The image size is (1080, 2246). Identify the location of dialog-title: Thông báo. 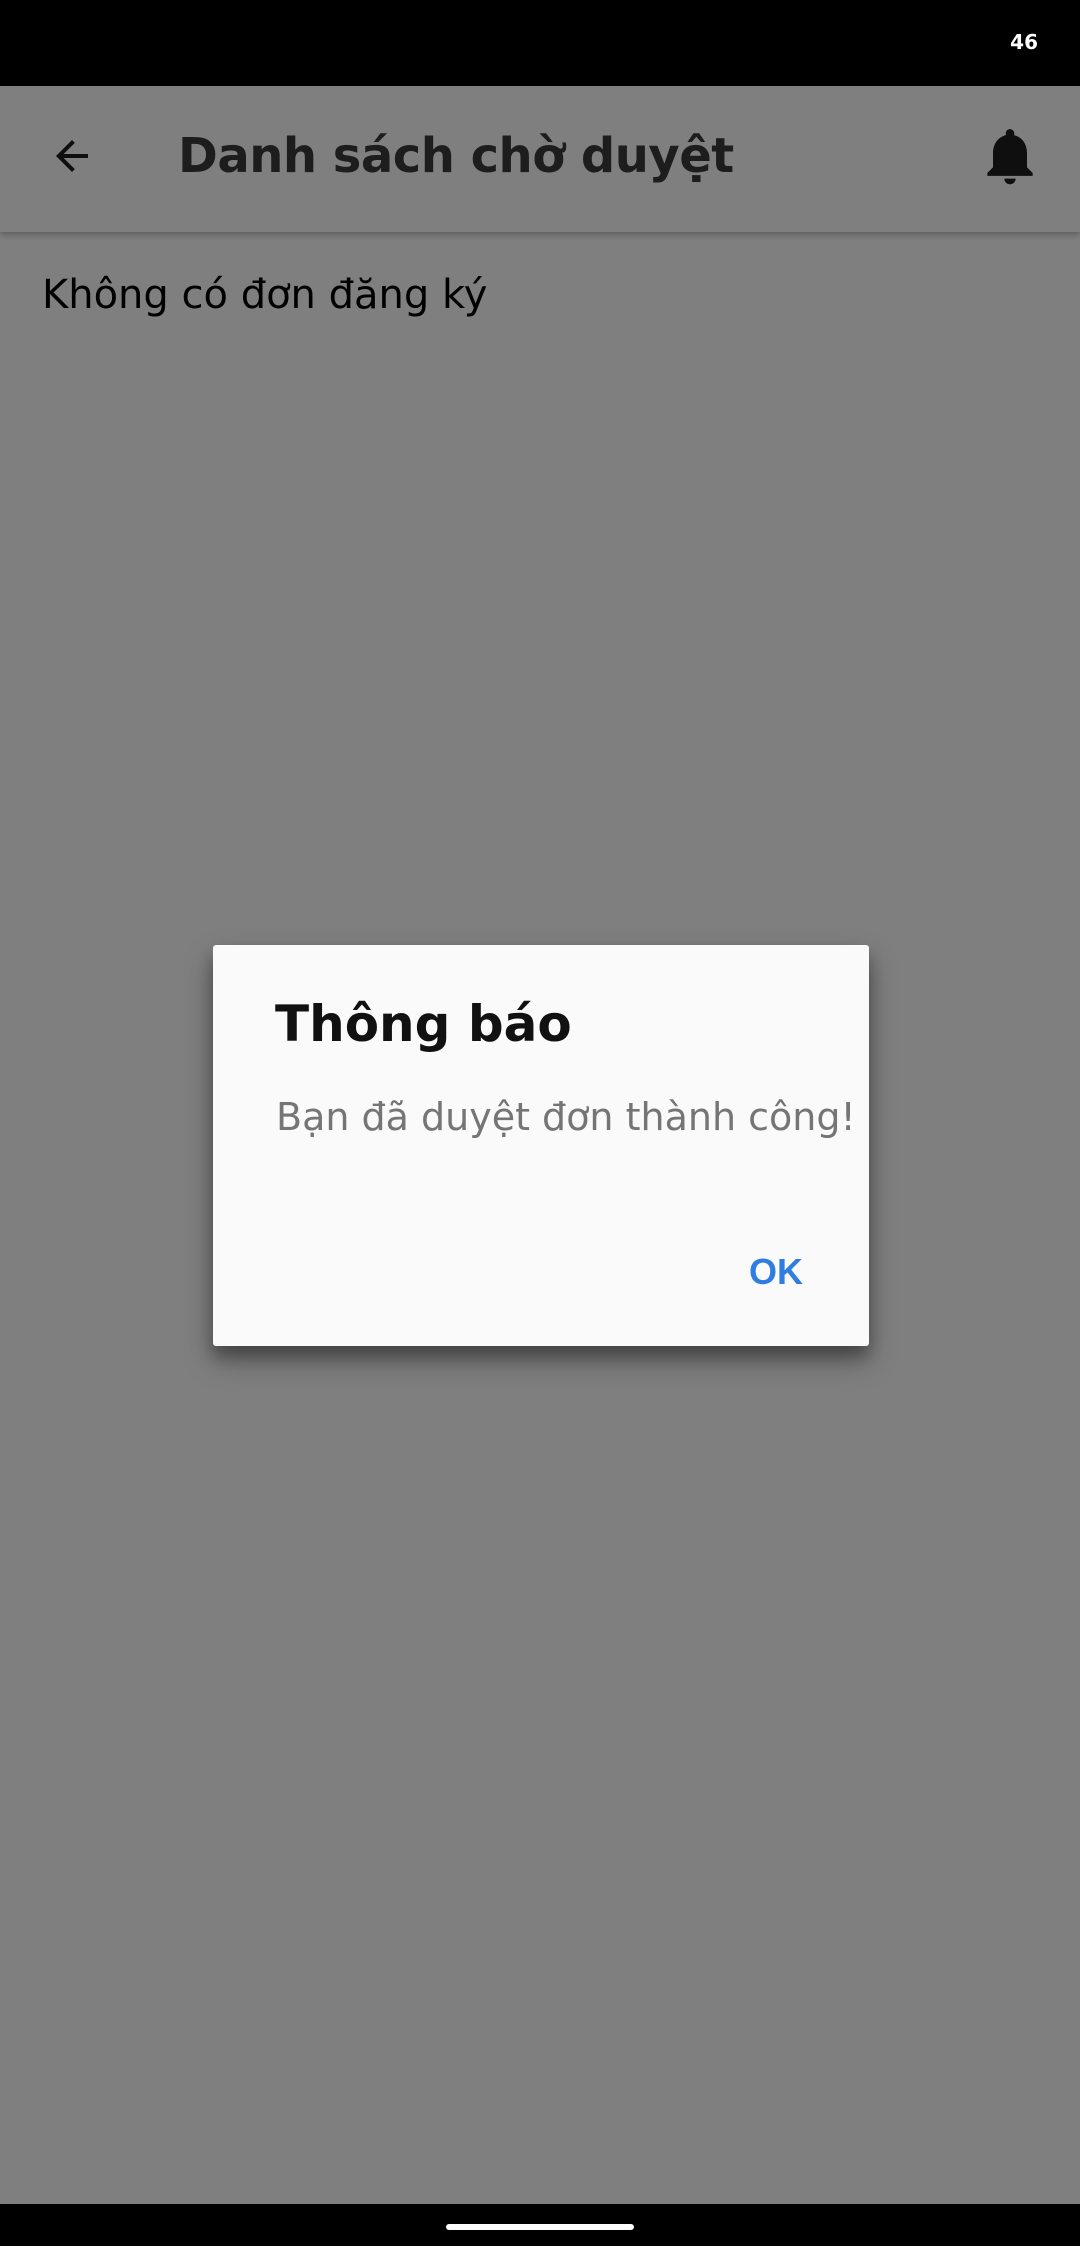
(423, 1024).